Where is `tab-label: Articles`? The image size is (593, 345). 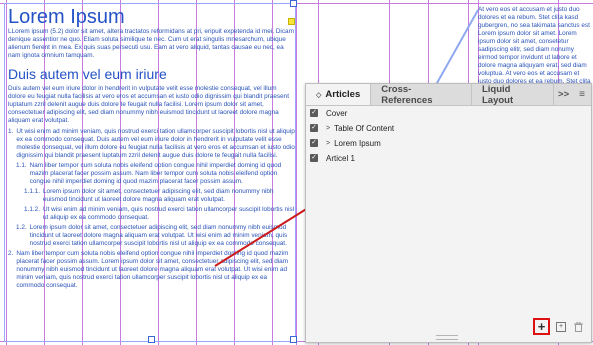
tab-label: Articles is located at coordinates (343, 94).